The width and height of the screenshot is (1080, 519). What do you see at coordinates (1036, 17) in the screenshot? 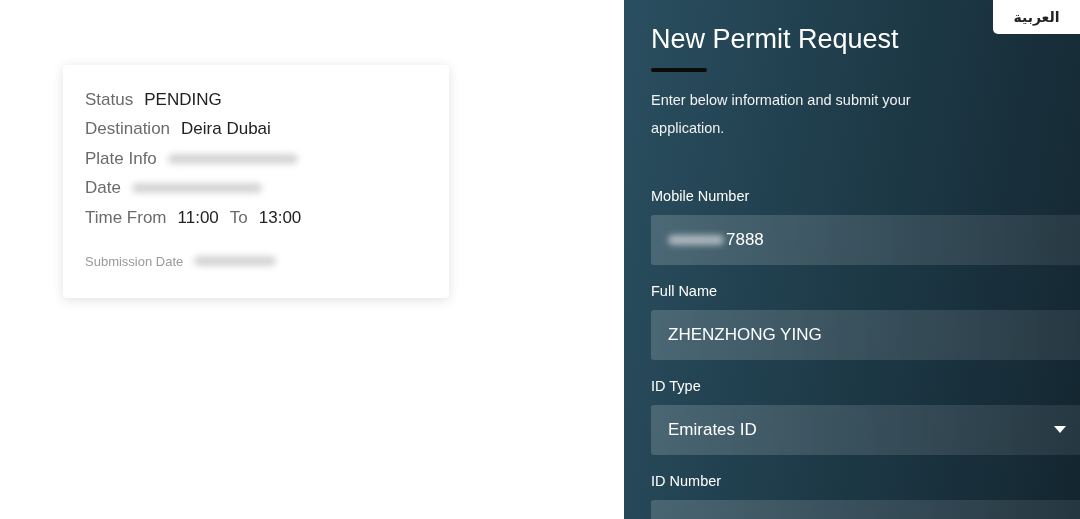
I see `language-button: العربية` at bounding box center [1036, 17].